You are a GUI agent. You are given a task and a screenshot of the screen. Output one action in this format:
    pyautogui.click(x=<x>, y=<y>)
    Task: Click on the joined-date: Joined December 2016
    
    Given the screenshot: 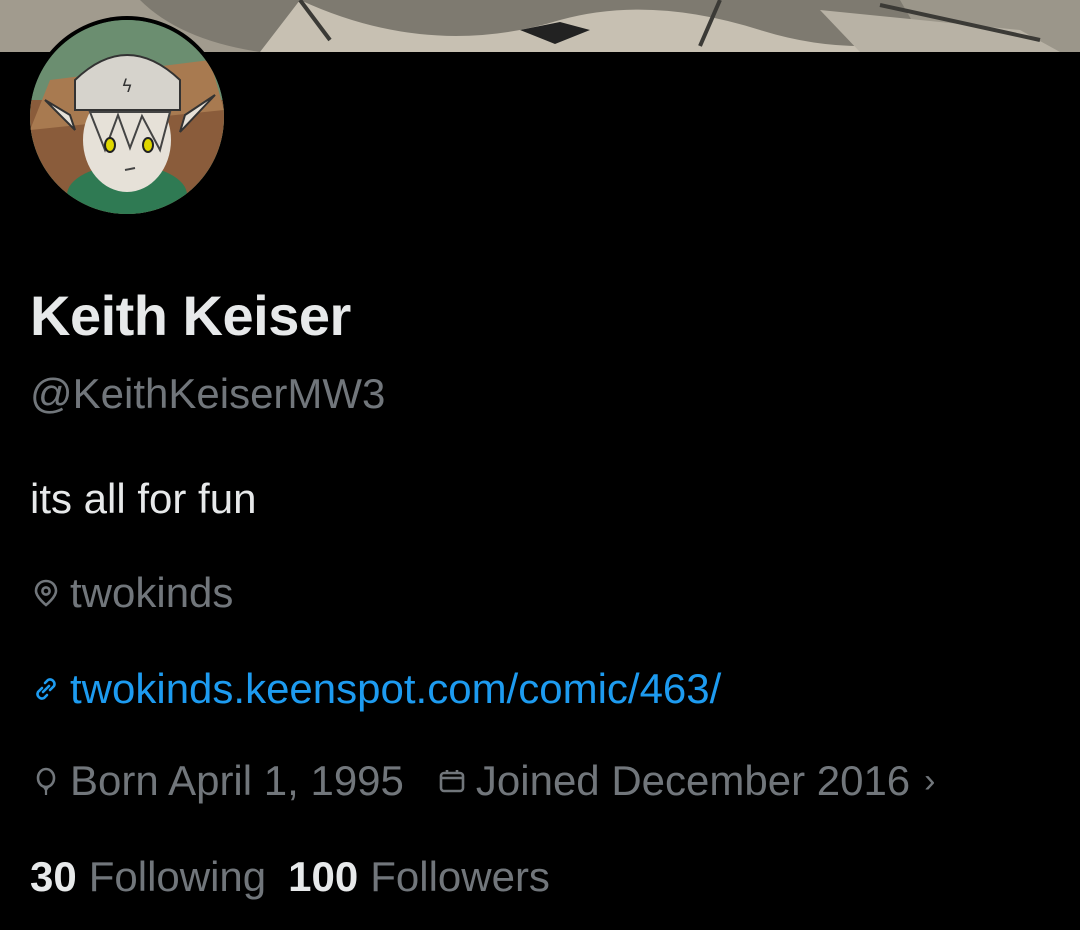 What is the action you would take?
    pyautogui.click(x=693, y=781)
    